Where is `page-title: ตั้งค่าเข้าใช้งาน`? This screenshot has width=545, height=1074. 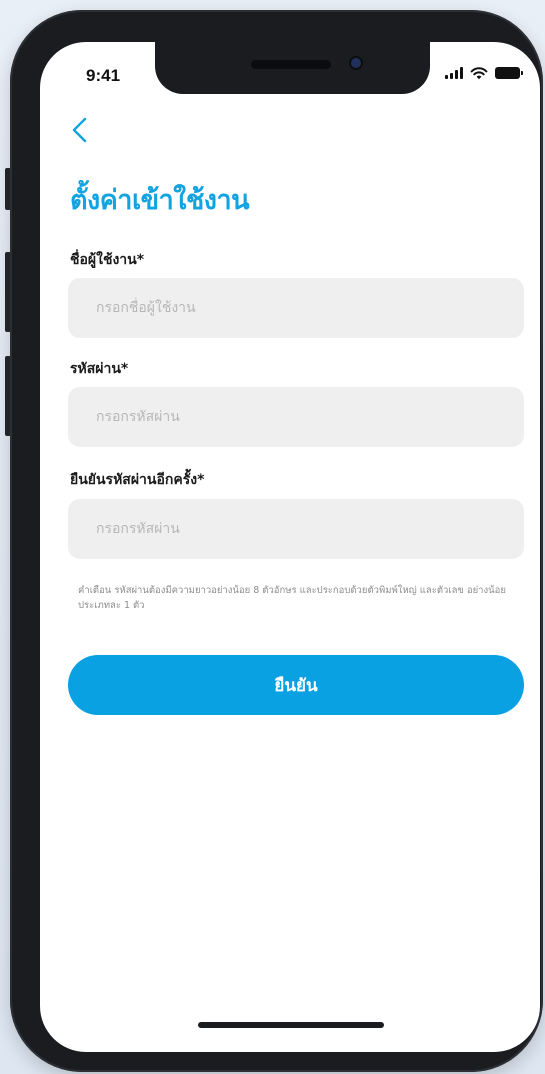
page-title: ตั้งค่าเข้าใช้งาน is located at coordinates (160, 200).